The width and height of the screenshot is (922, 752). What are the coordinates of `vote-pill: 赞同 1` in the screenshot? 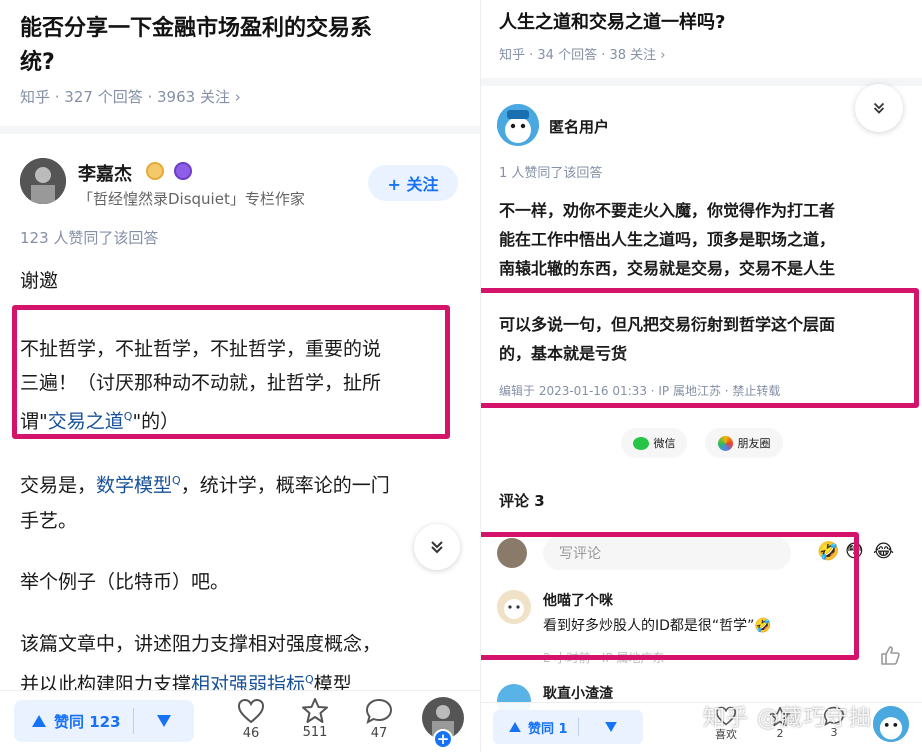 It's located at (568, 727).